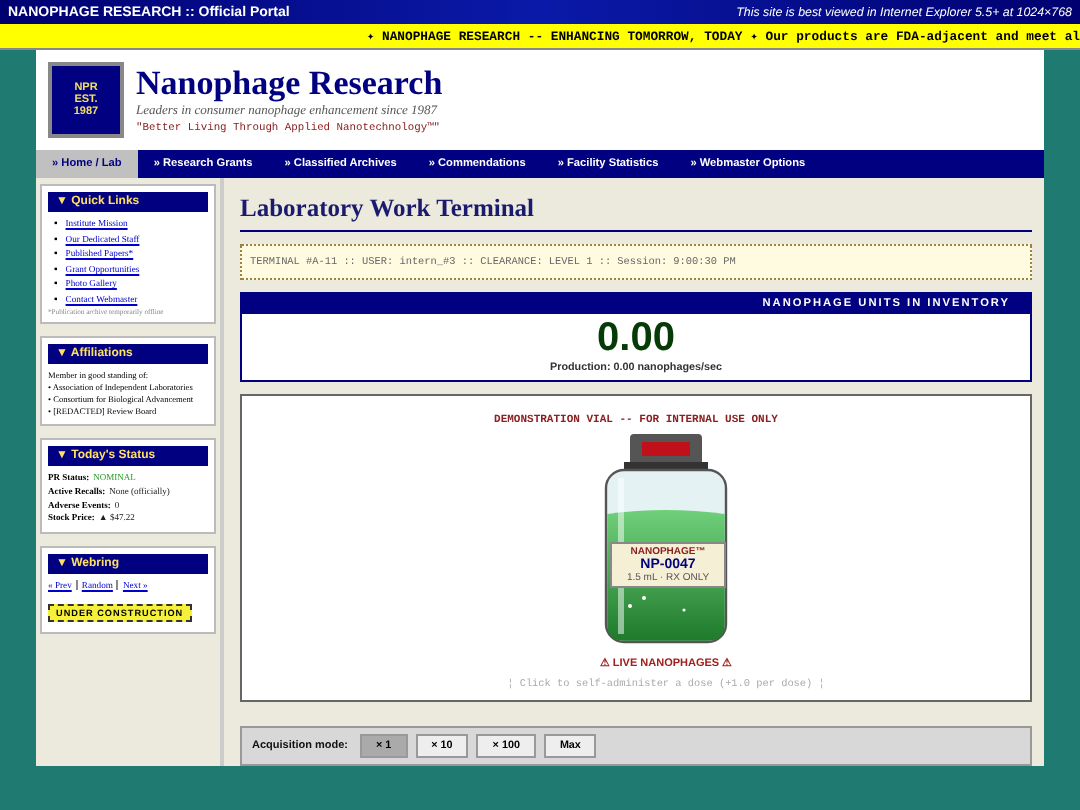 This screenshot has width=1080, height=810. I want to click on page-title: Laboratory Work Terminal, so click(636, 213).